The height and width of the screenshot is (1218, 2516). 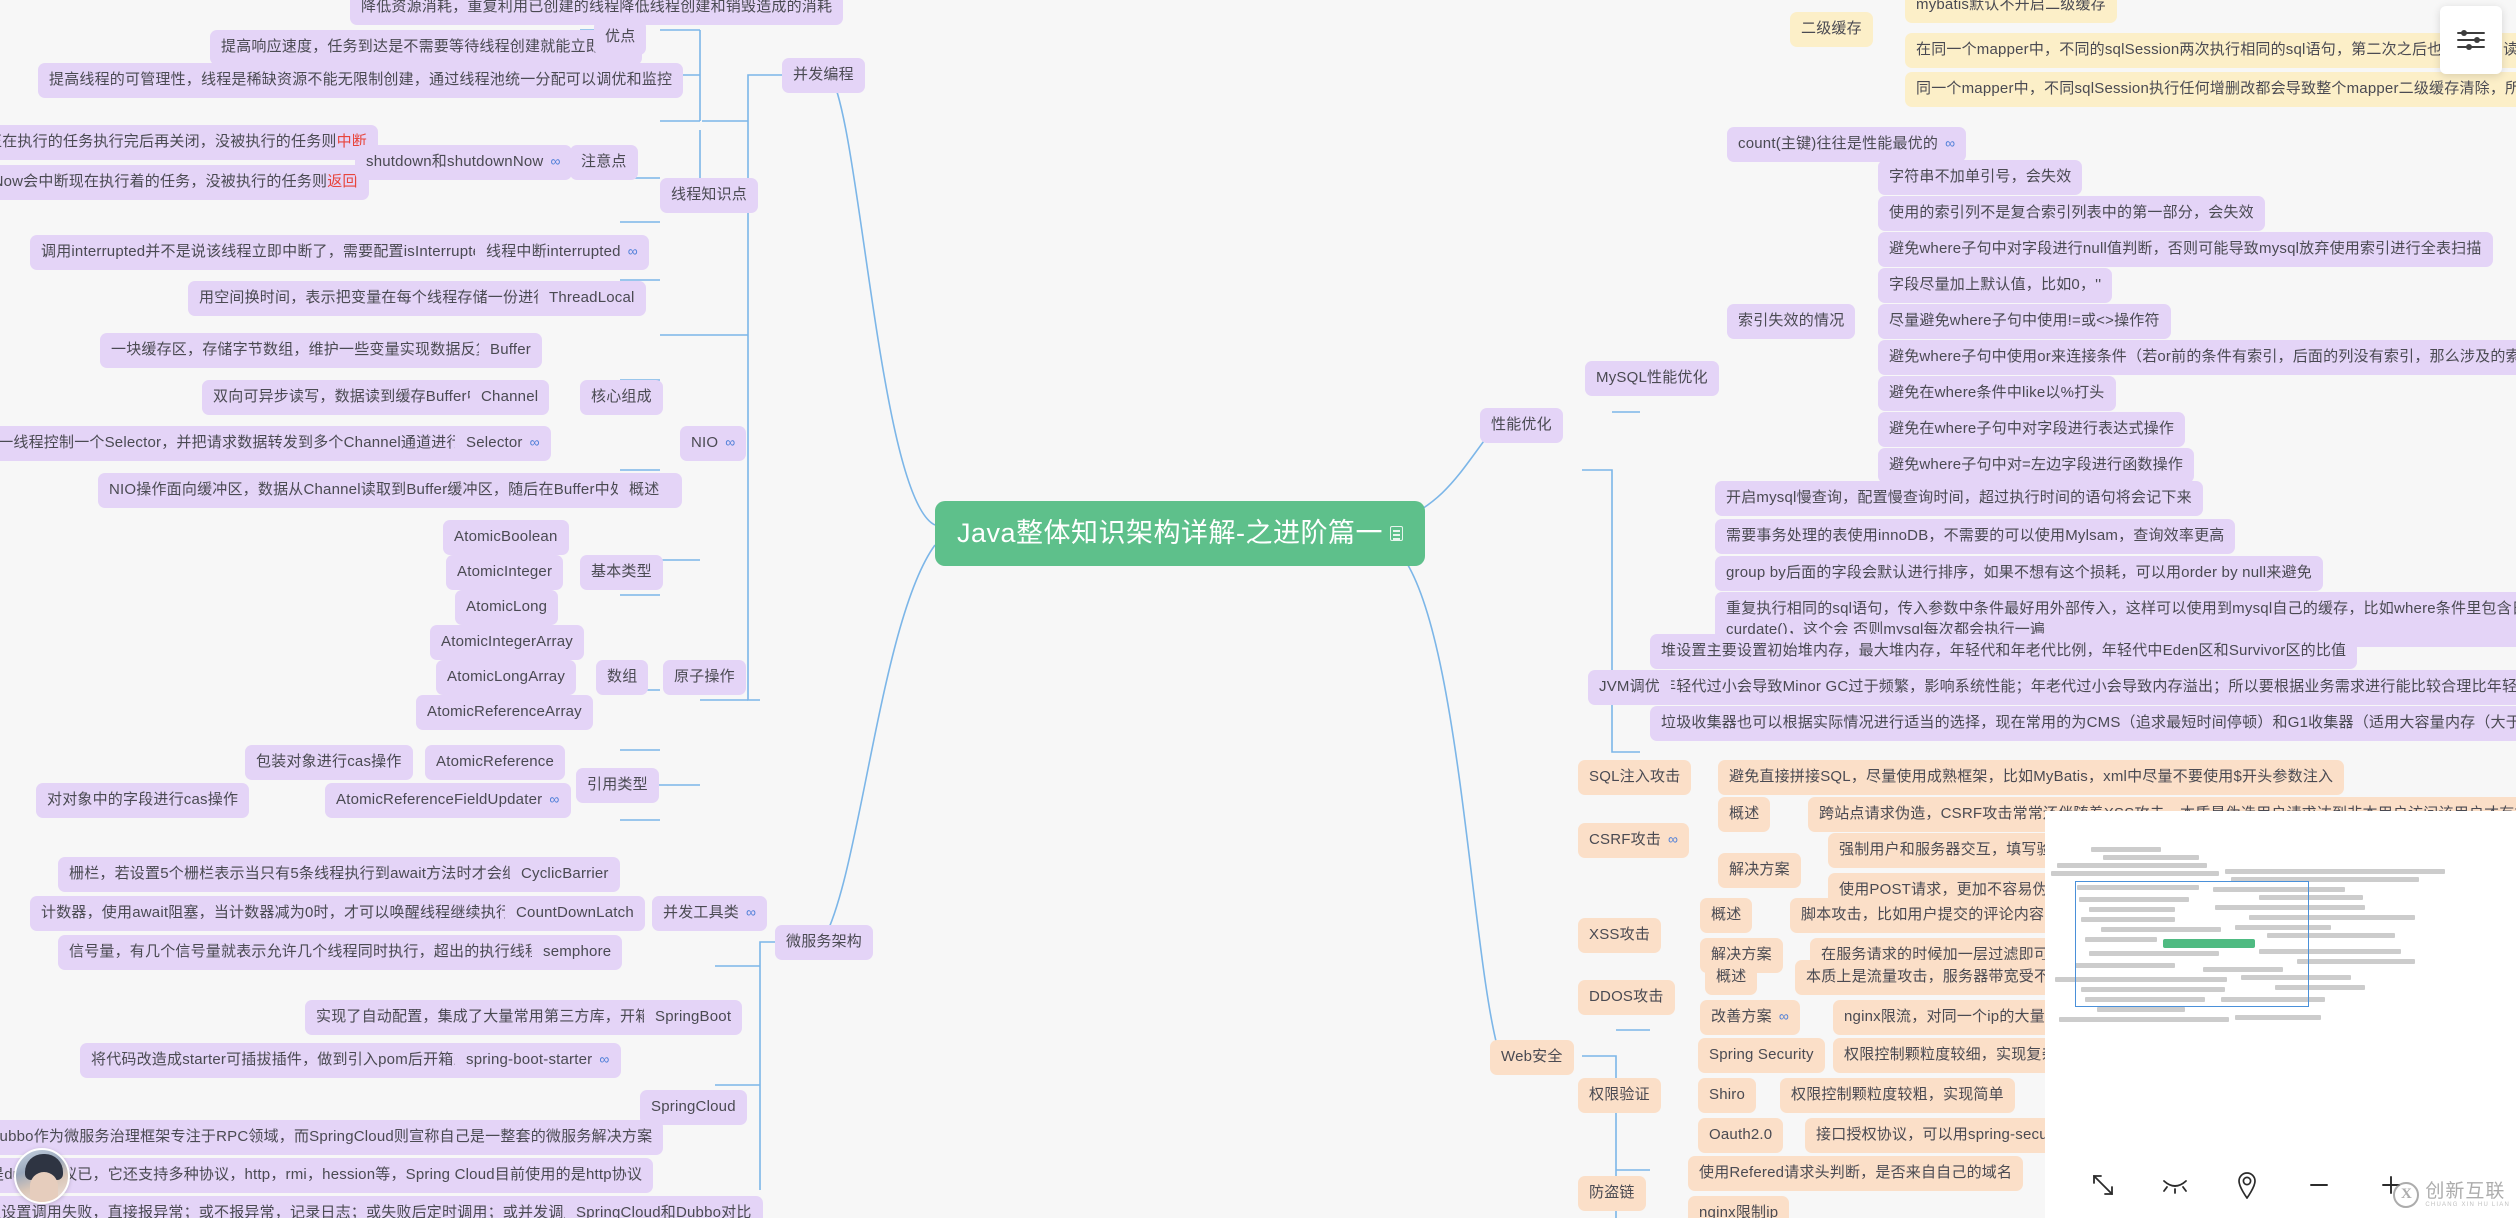 I want to click on node-cyclicbarrier-desc: 栅栏，若设置5个栅栏表示当只有5条线程执行到await方法时才会继续执行, so click(x=316, y=874).